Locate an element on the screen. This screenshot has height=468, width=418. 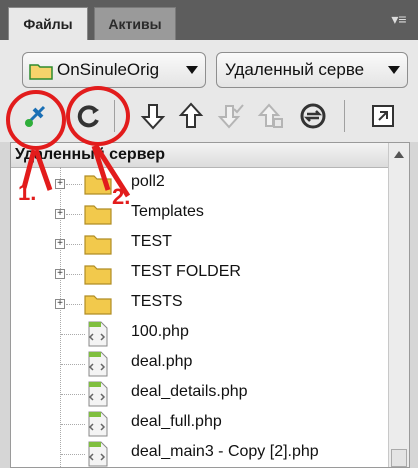
annotation-arrows is located at coordinates (76, 171).